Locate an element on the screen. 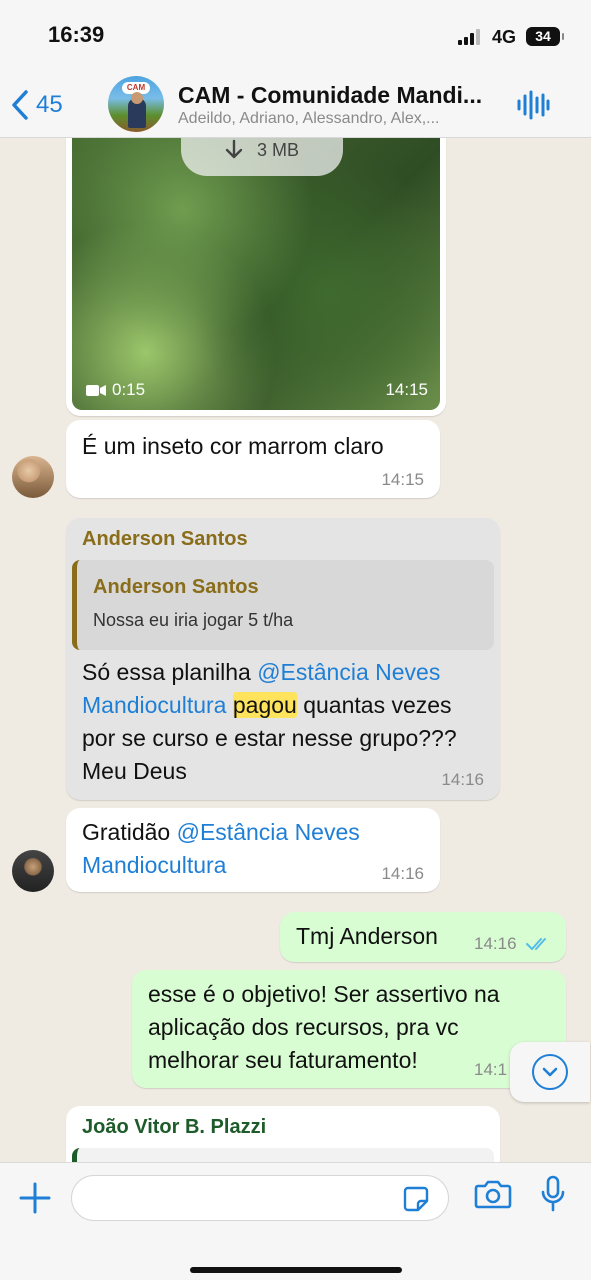 This screenshot has height=1280, width=591. plus-icon is located at coordinates (35, 1198).